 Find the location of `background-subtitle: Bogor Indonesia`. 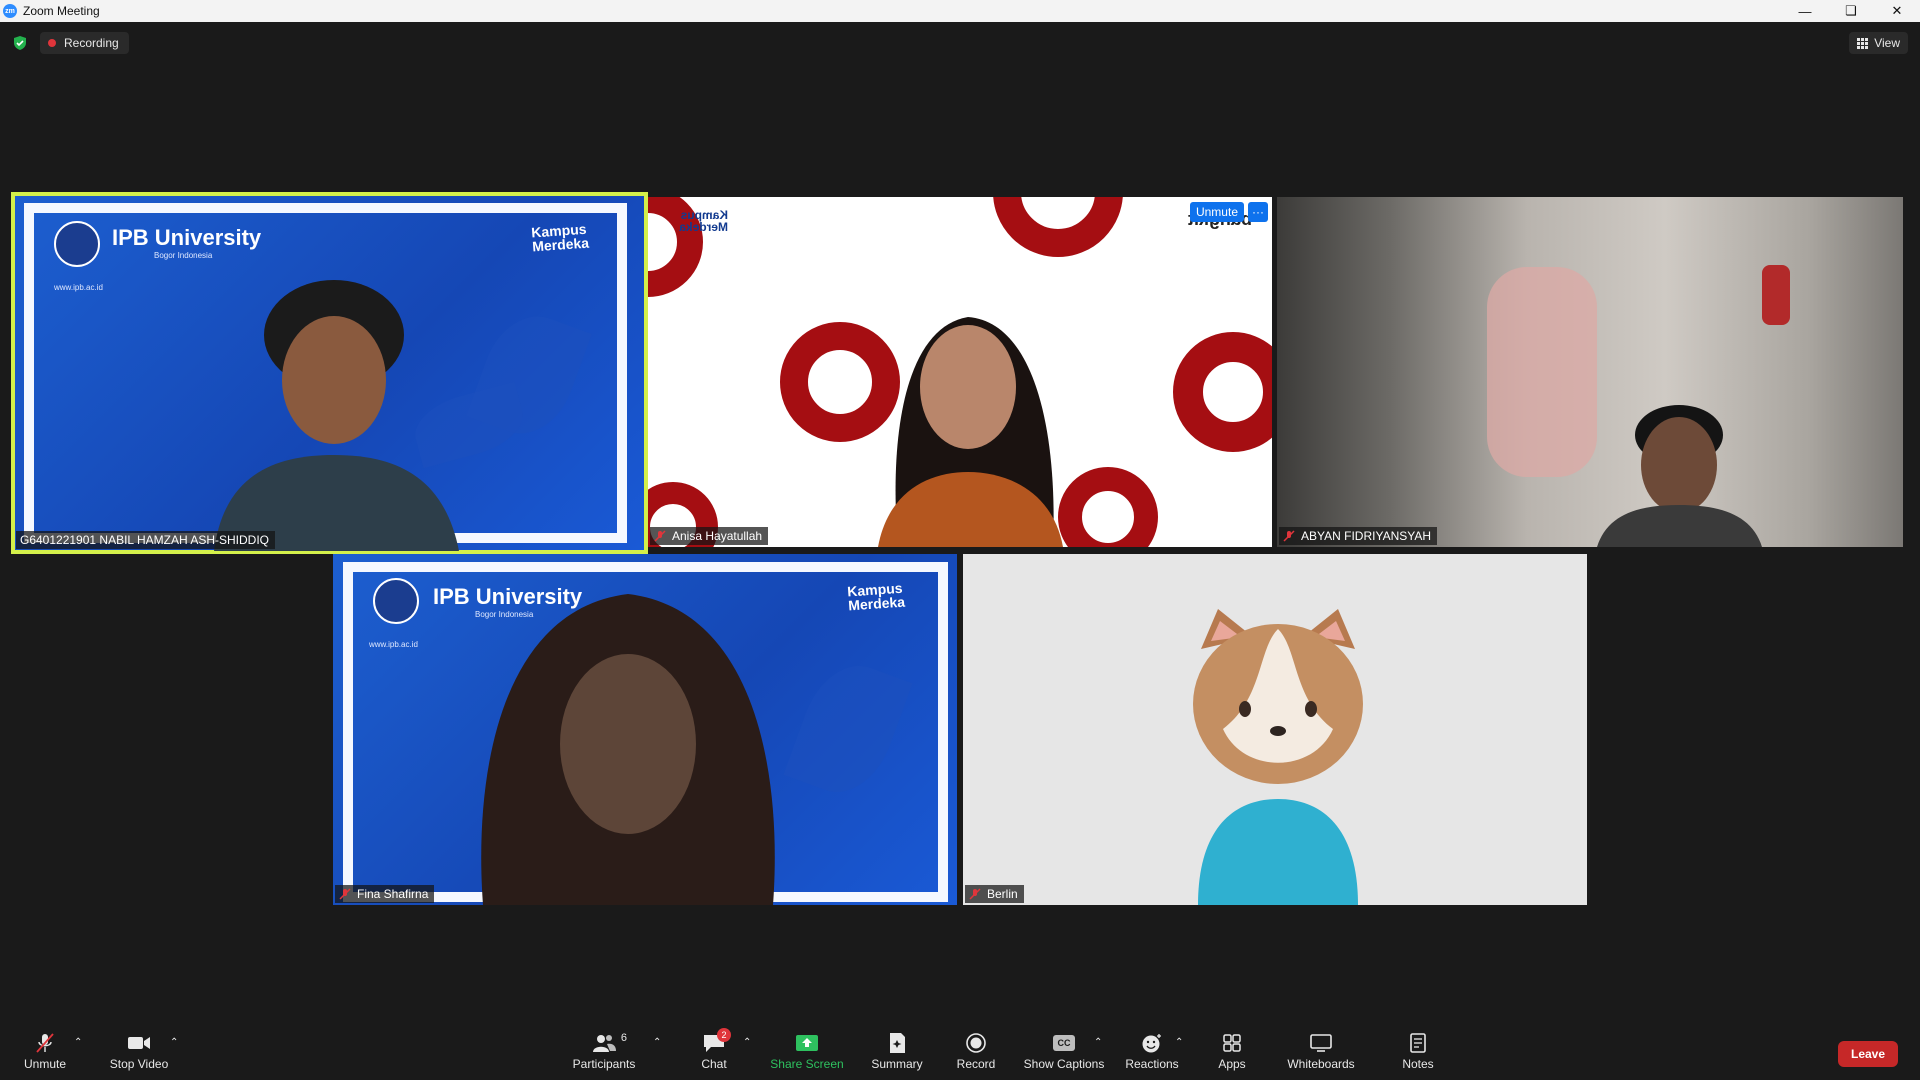

background-subtitle: Bogor Indonesia is located at coordinates (183, 255).